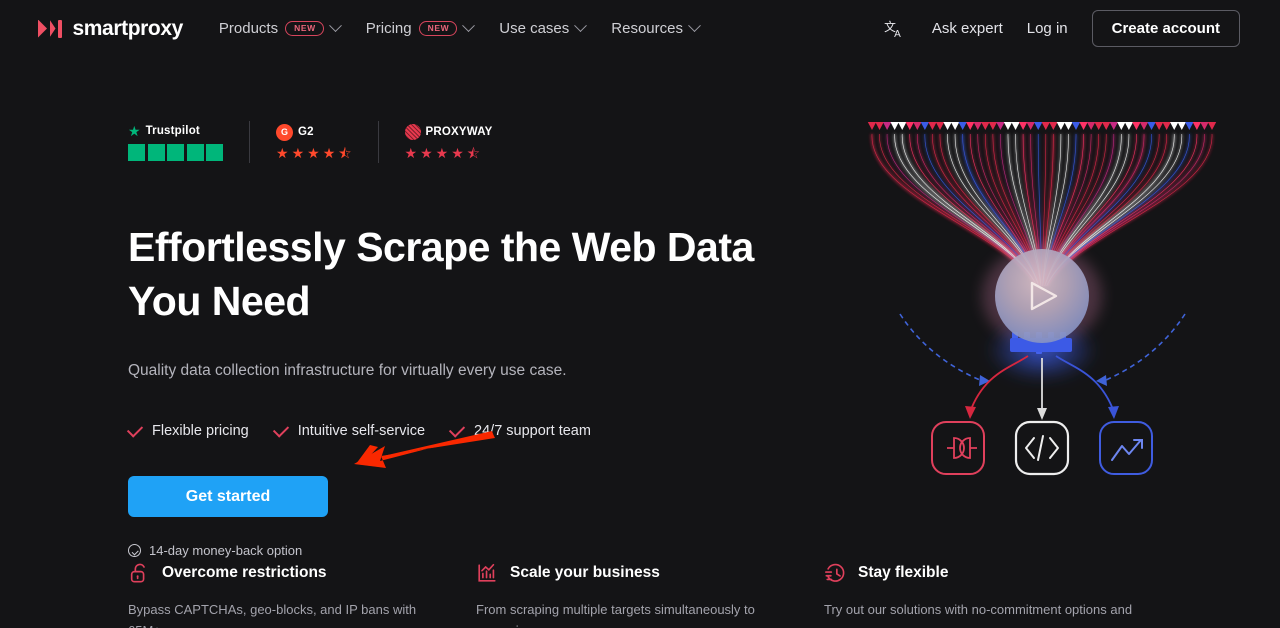 Image resolution: width=1280 pixels, height=628 pixels. I want to click on node-plug-connect, so click(958, 448).